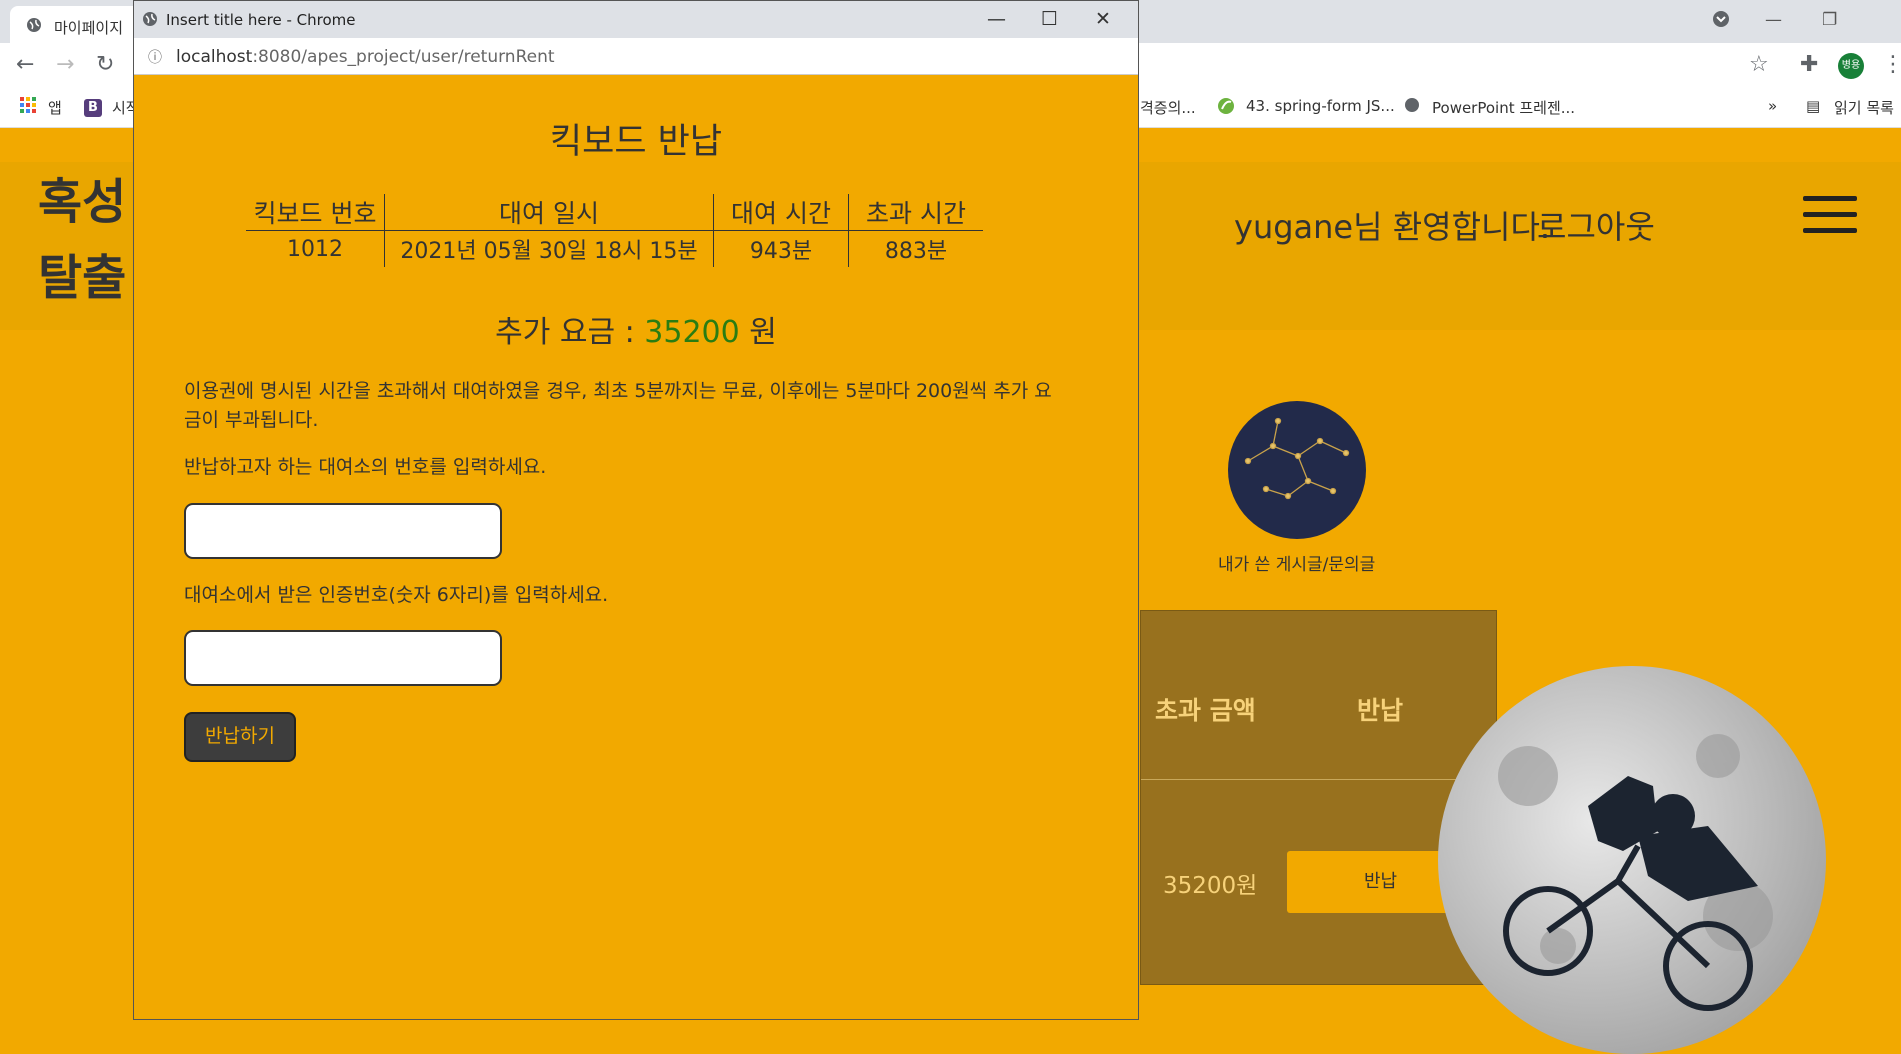  Describe the element at coordinates (781, 248) in the screenshot. I see `cell-rent-time: 943분` at that location.